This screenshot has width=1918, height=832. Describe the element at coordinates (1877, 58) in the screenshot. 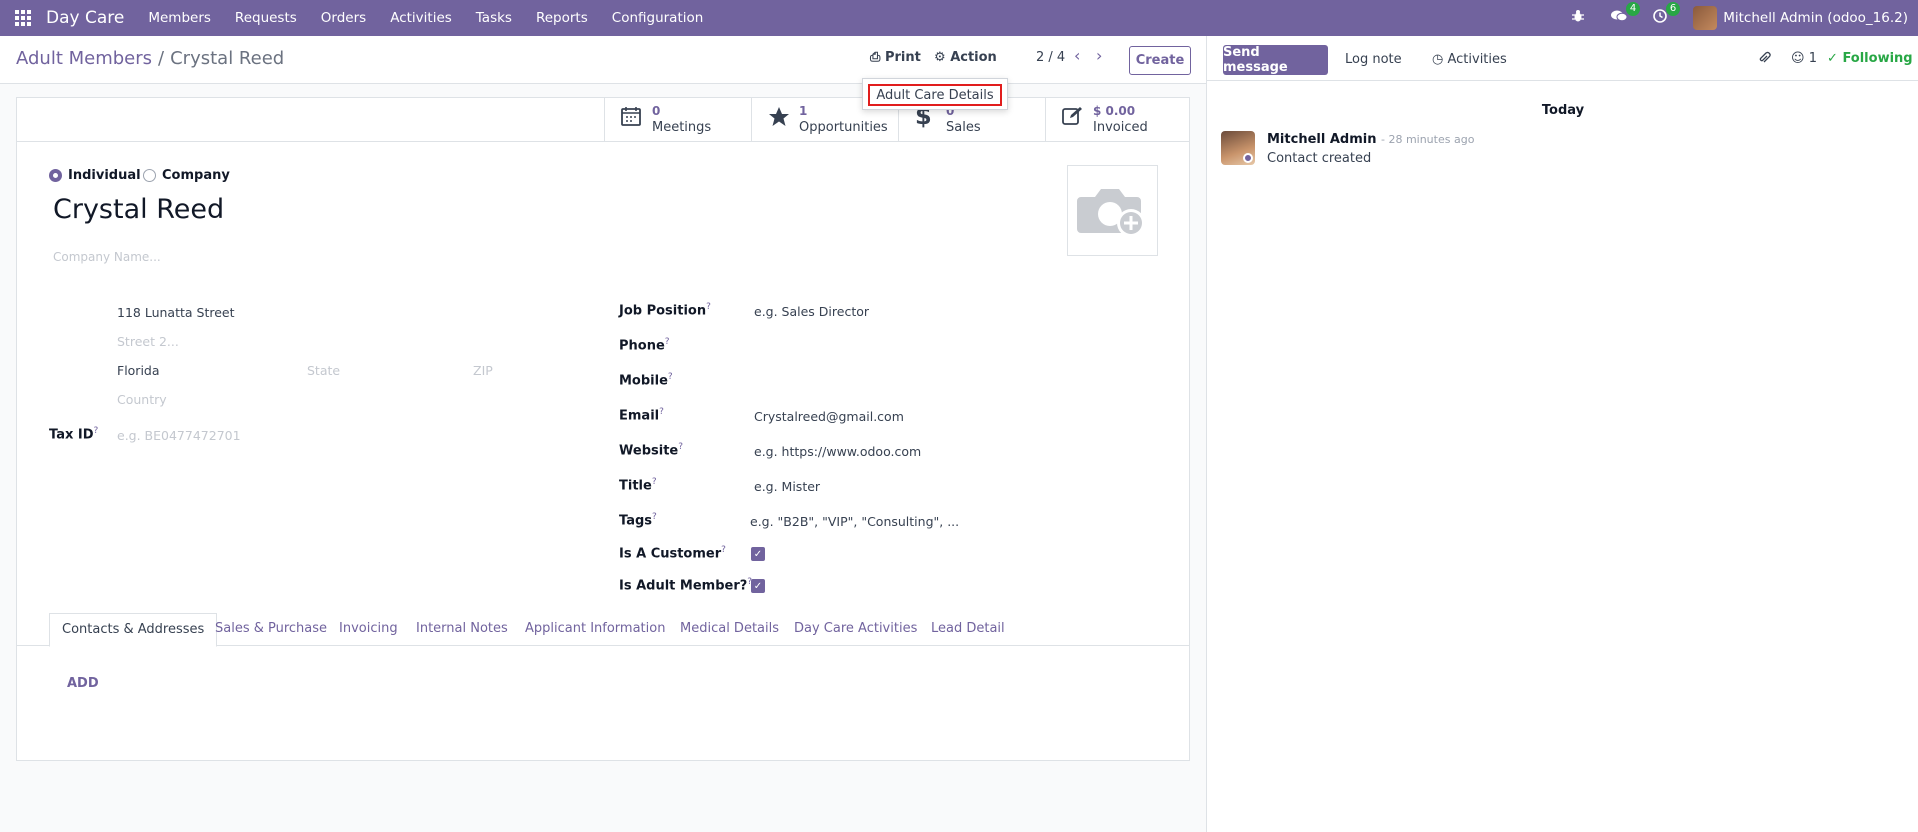

I see `following-label: Following` at that location.